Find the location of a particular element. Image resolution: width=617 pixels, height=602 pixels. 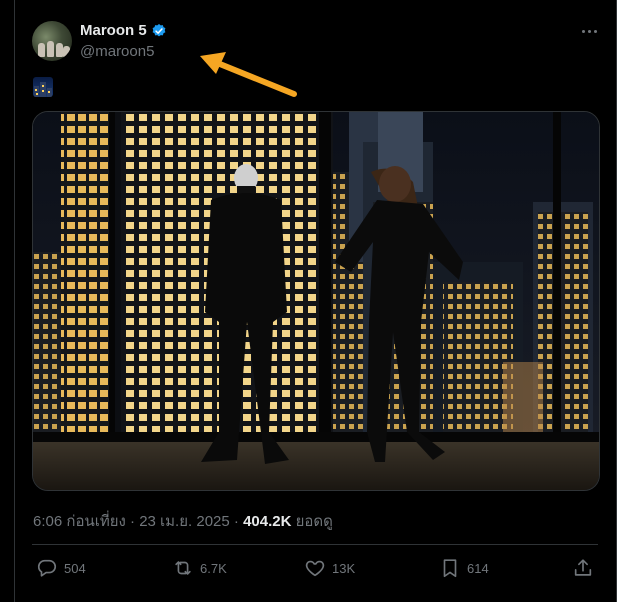

share-icon is located at coordinates (583, 567).